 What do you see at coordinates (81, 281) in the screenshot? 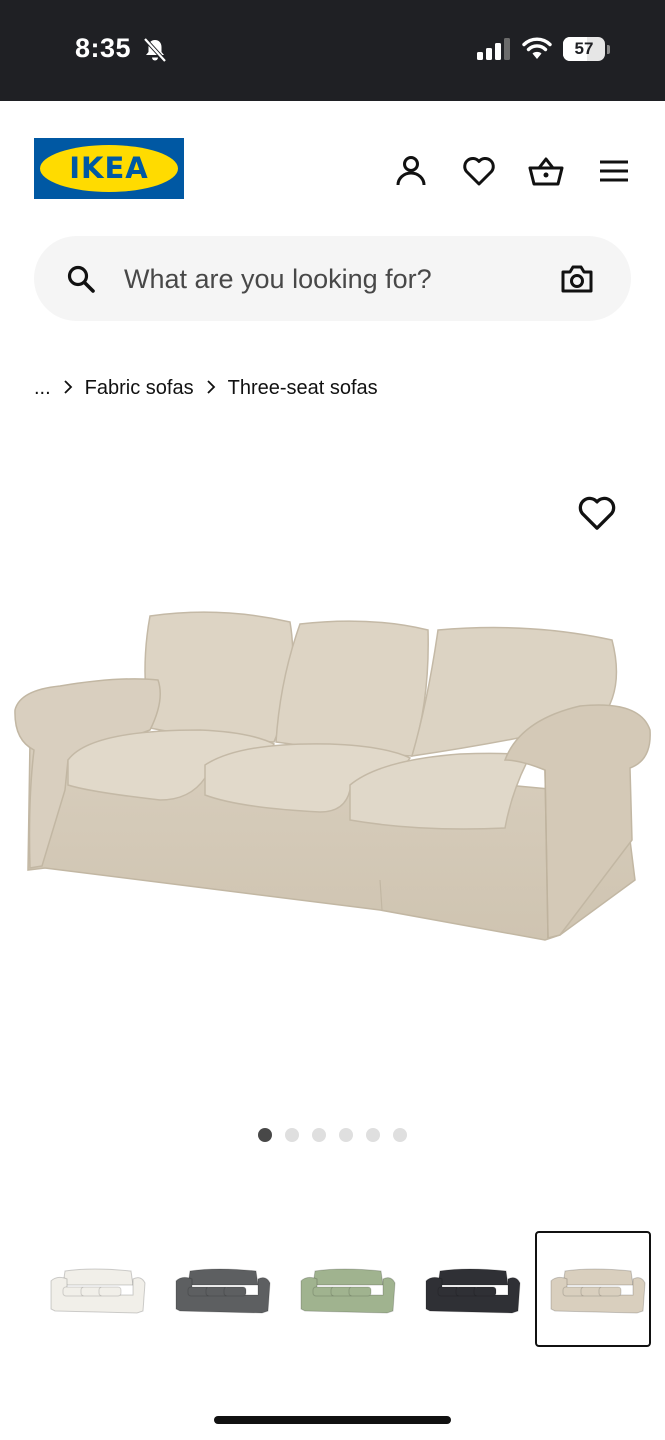
I see `search-icon` at bounding box center [81, 281].